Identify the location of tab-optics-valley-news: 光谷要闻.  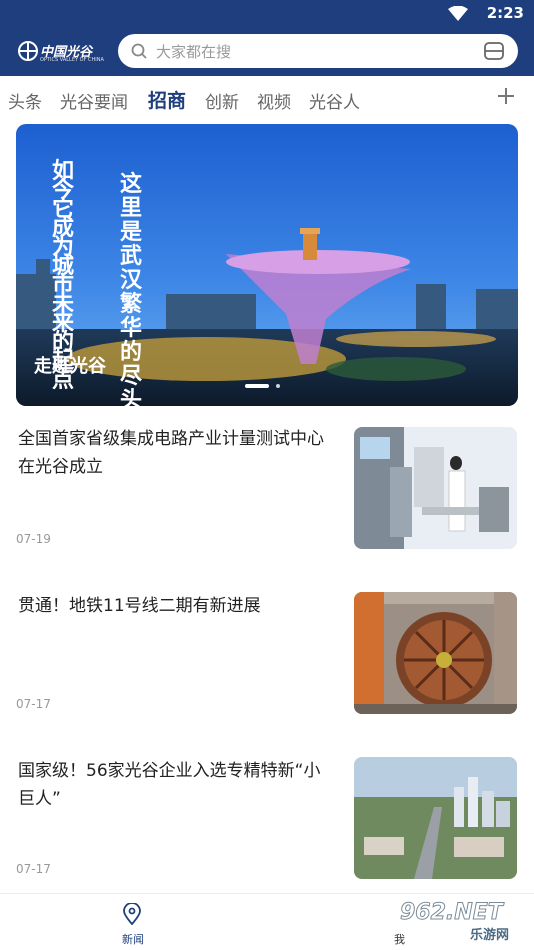
(94, 100).